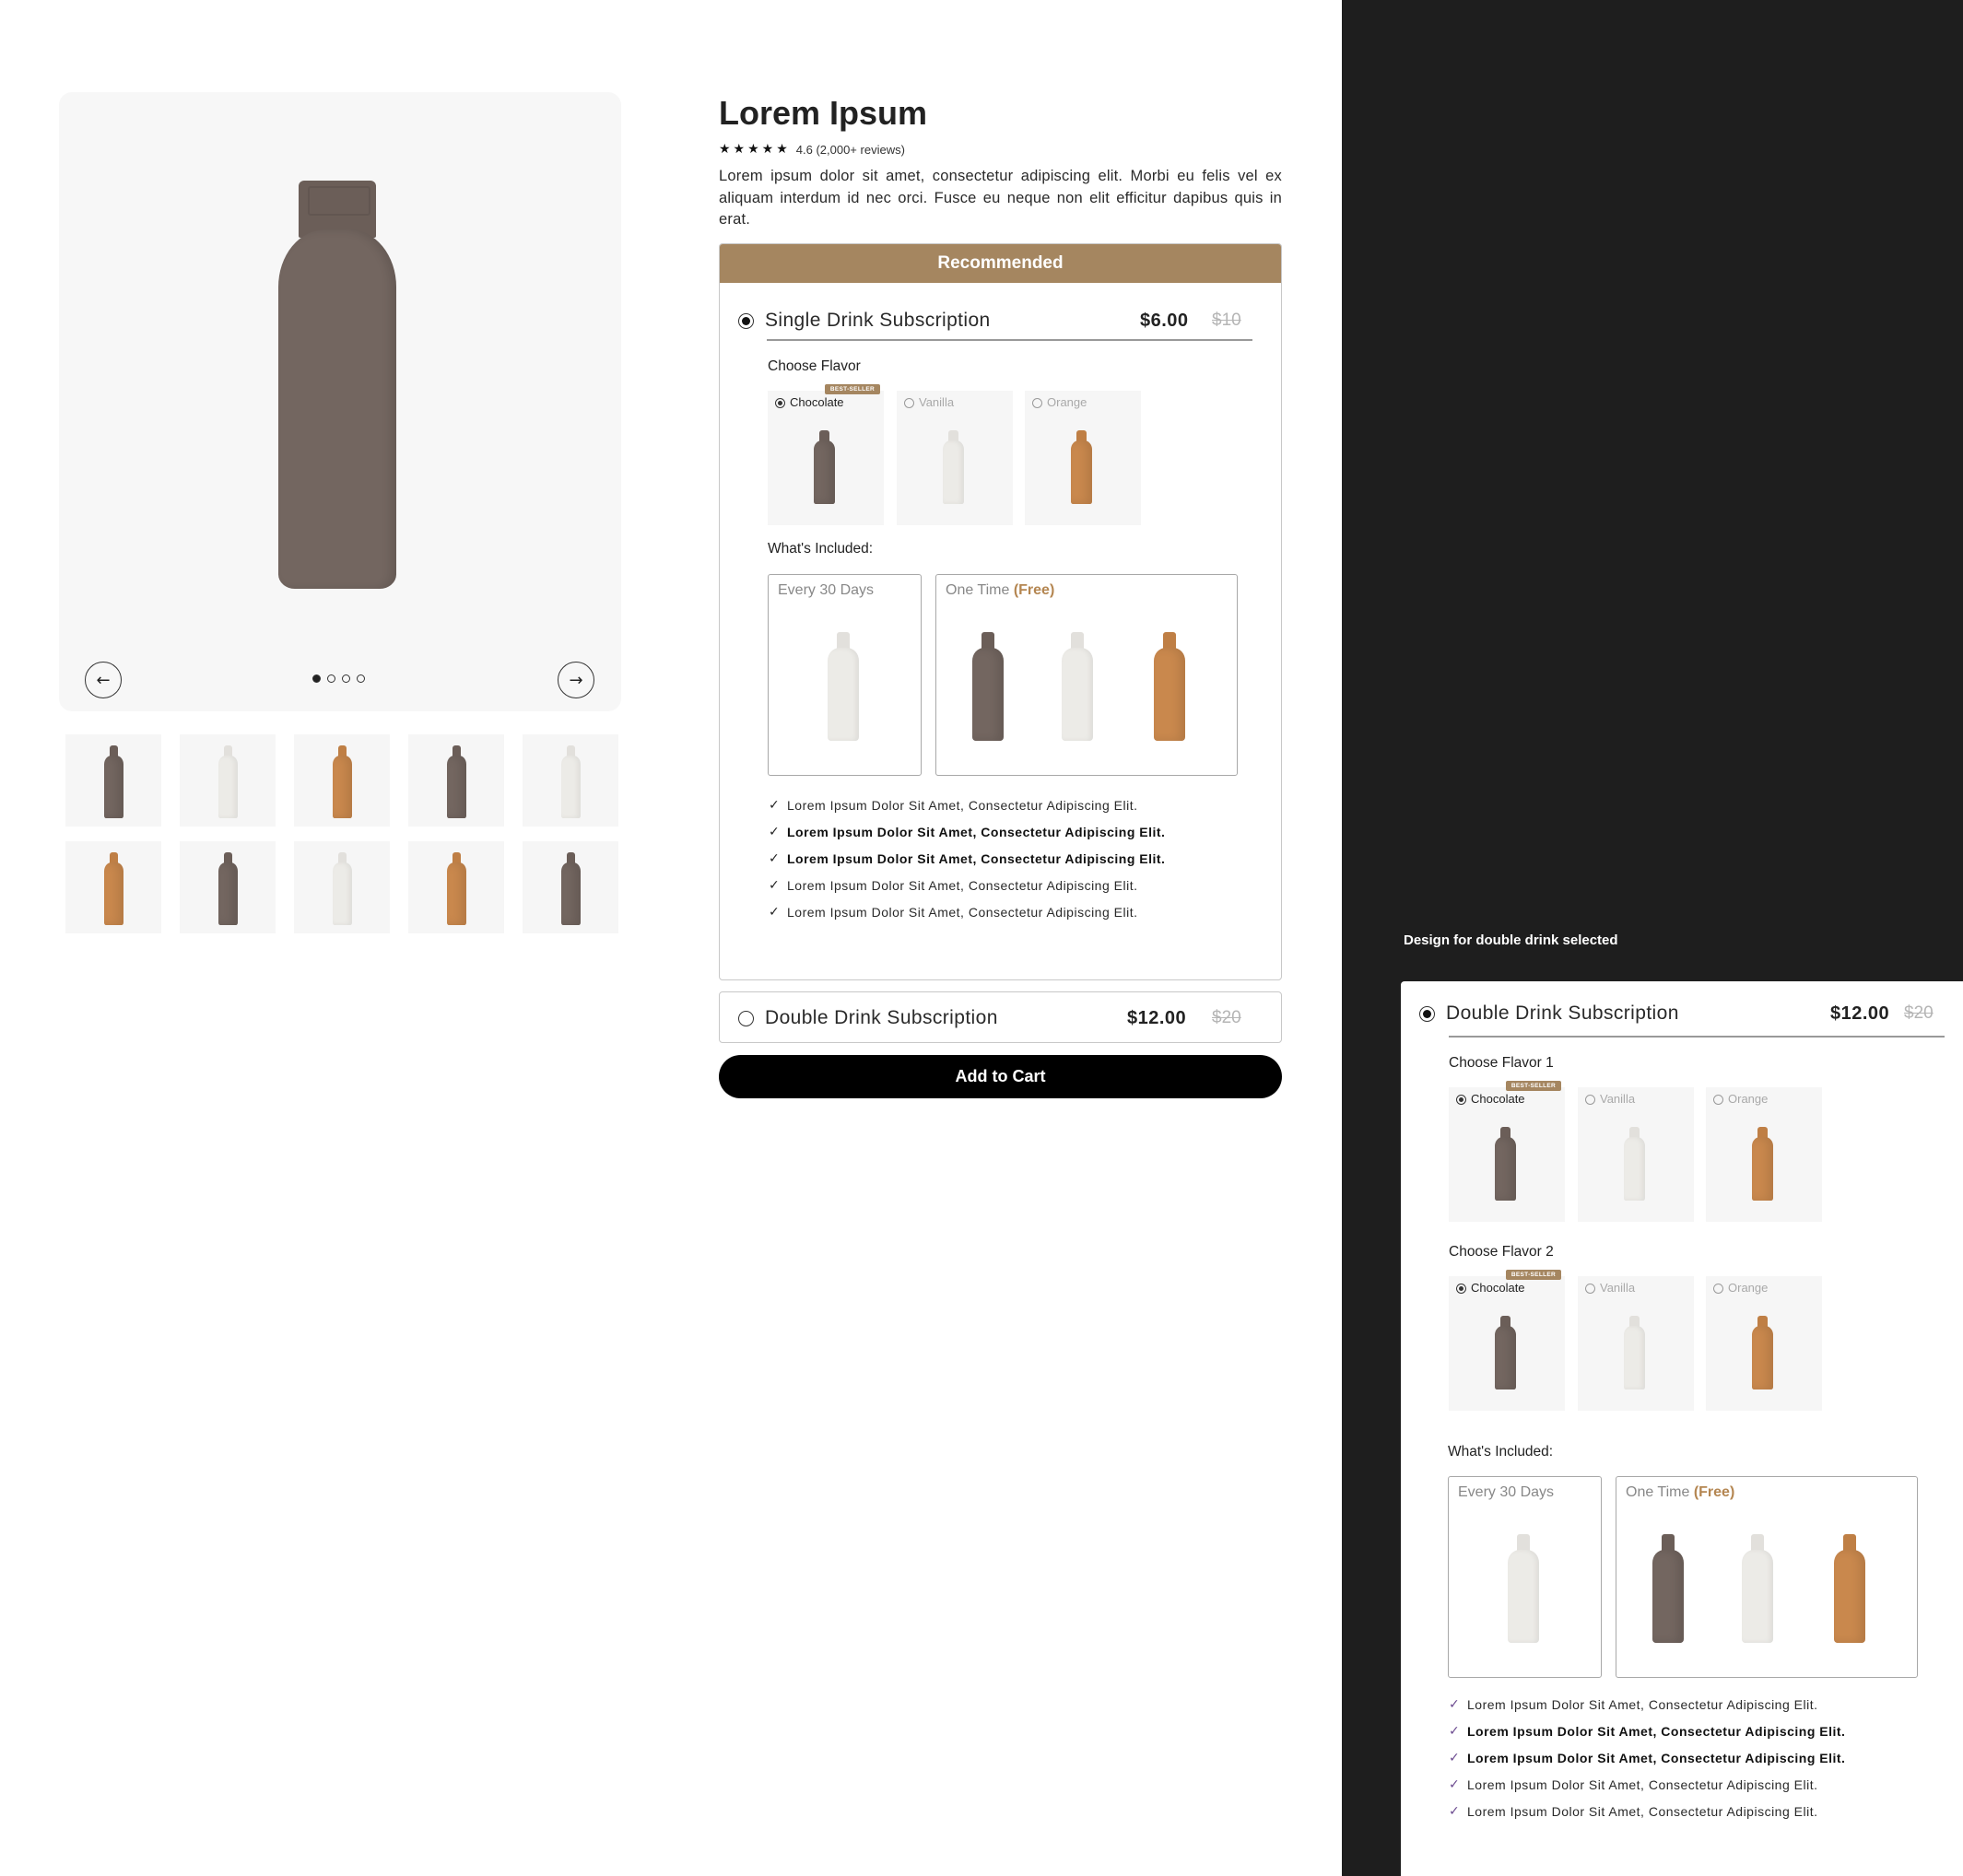 The height and width of the screenshot is (1876, 1963). I want to click on single-price: $6.00, so click(1164, 320).